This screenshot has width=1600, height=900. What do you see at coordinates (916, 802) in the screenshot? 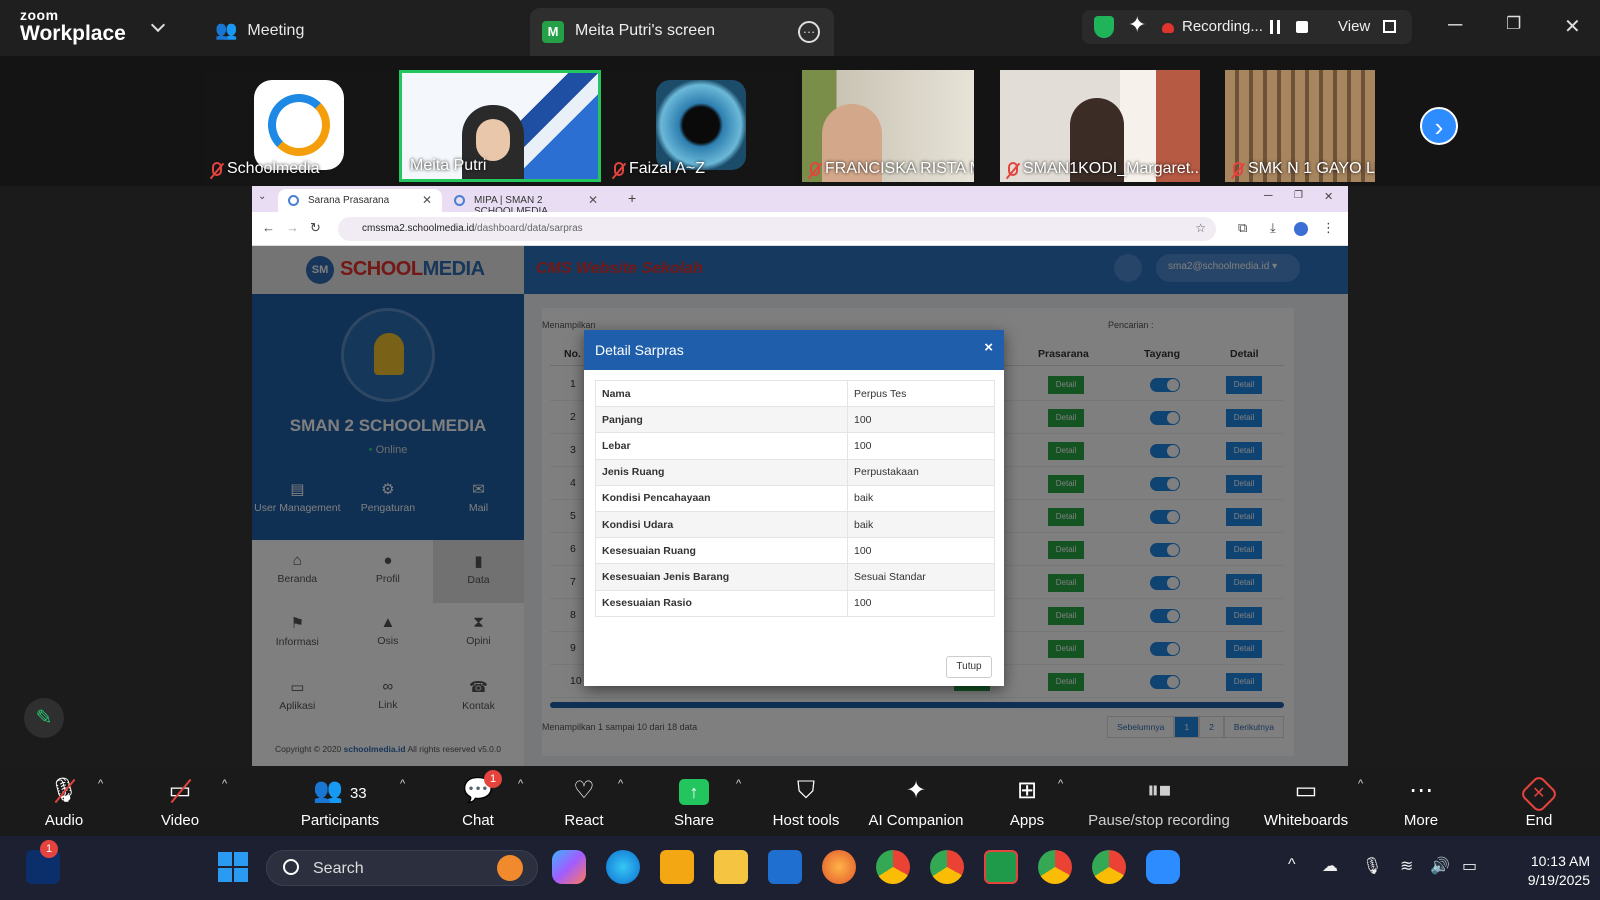
I see `ai-companion-button: ✦ AI Companion` at bounding box center [916, 802].